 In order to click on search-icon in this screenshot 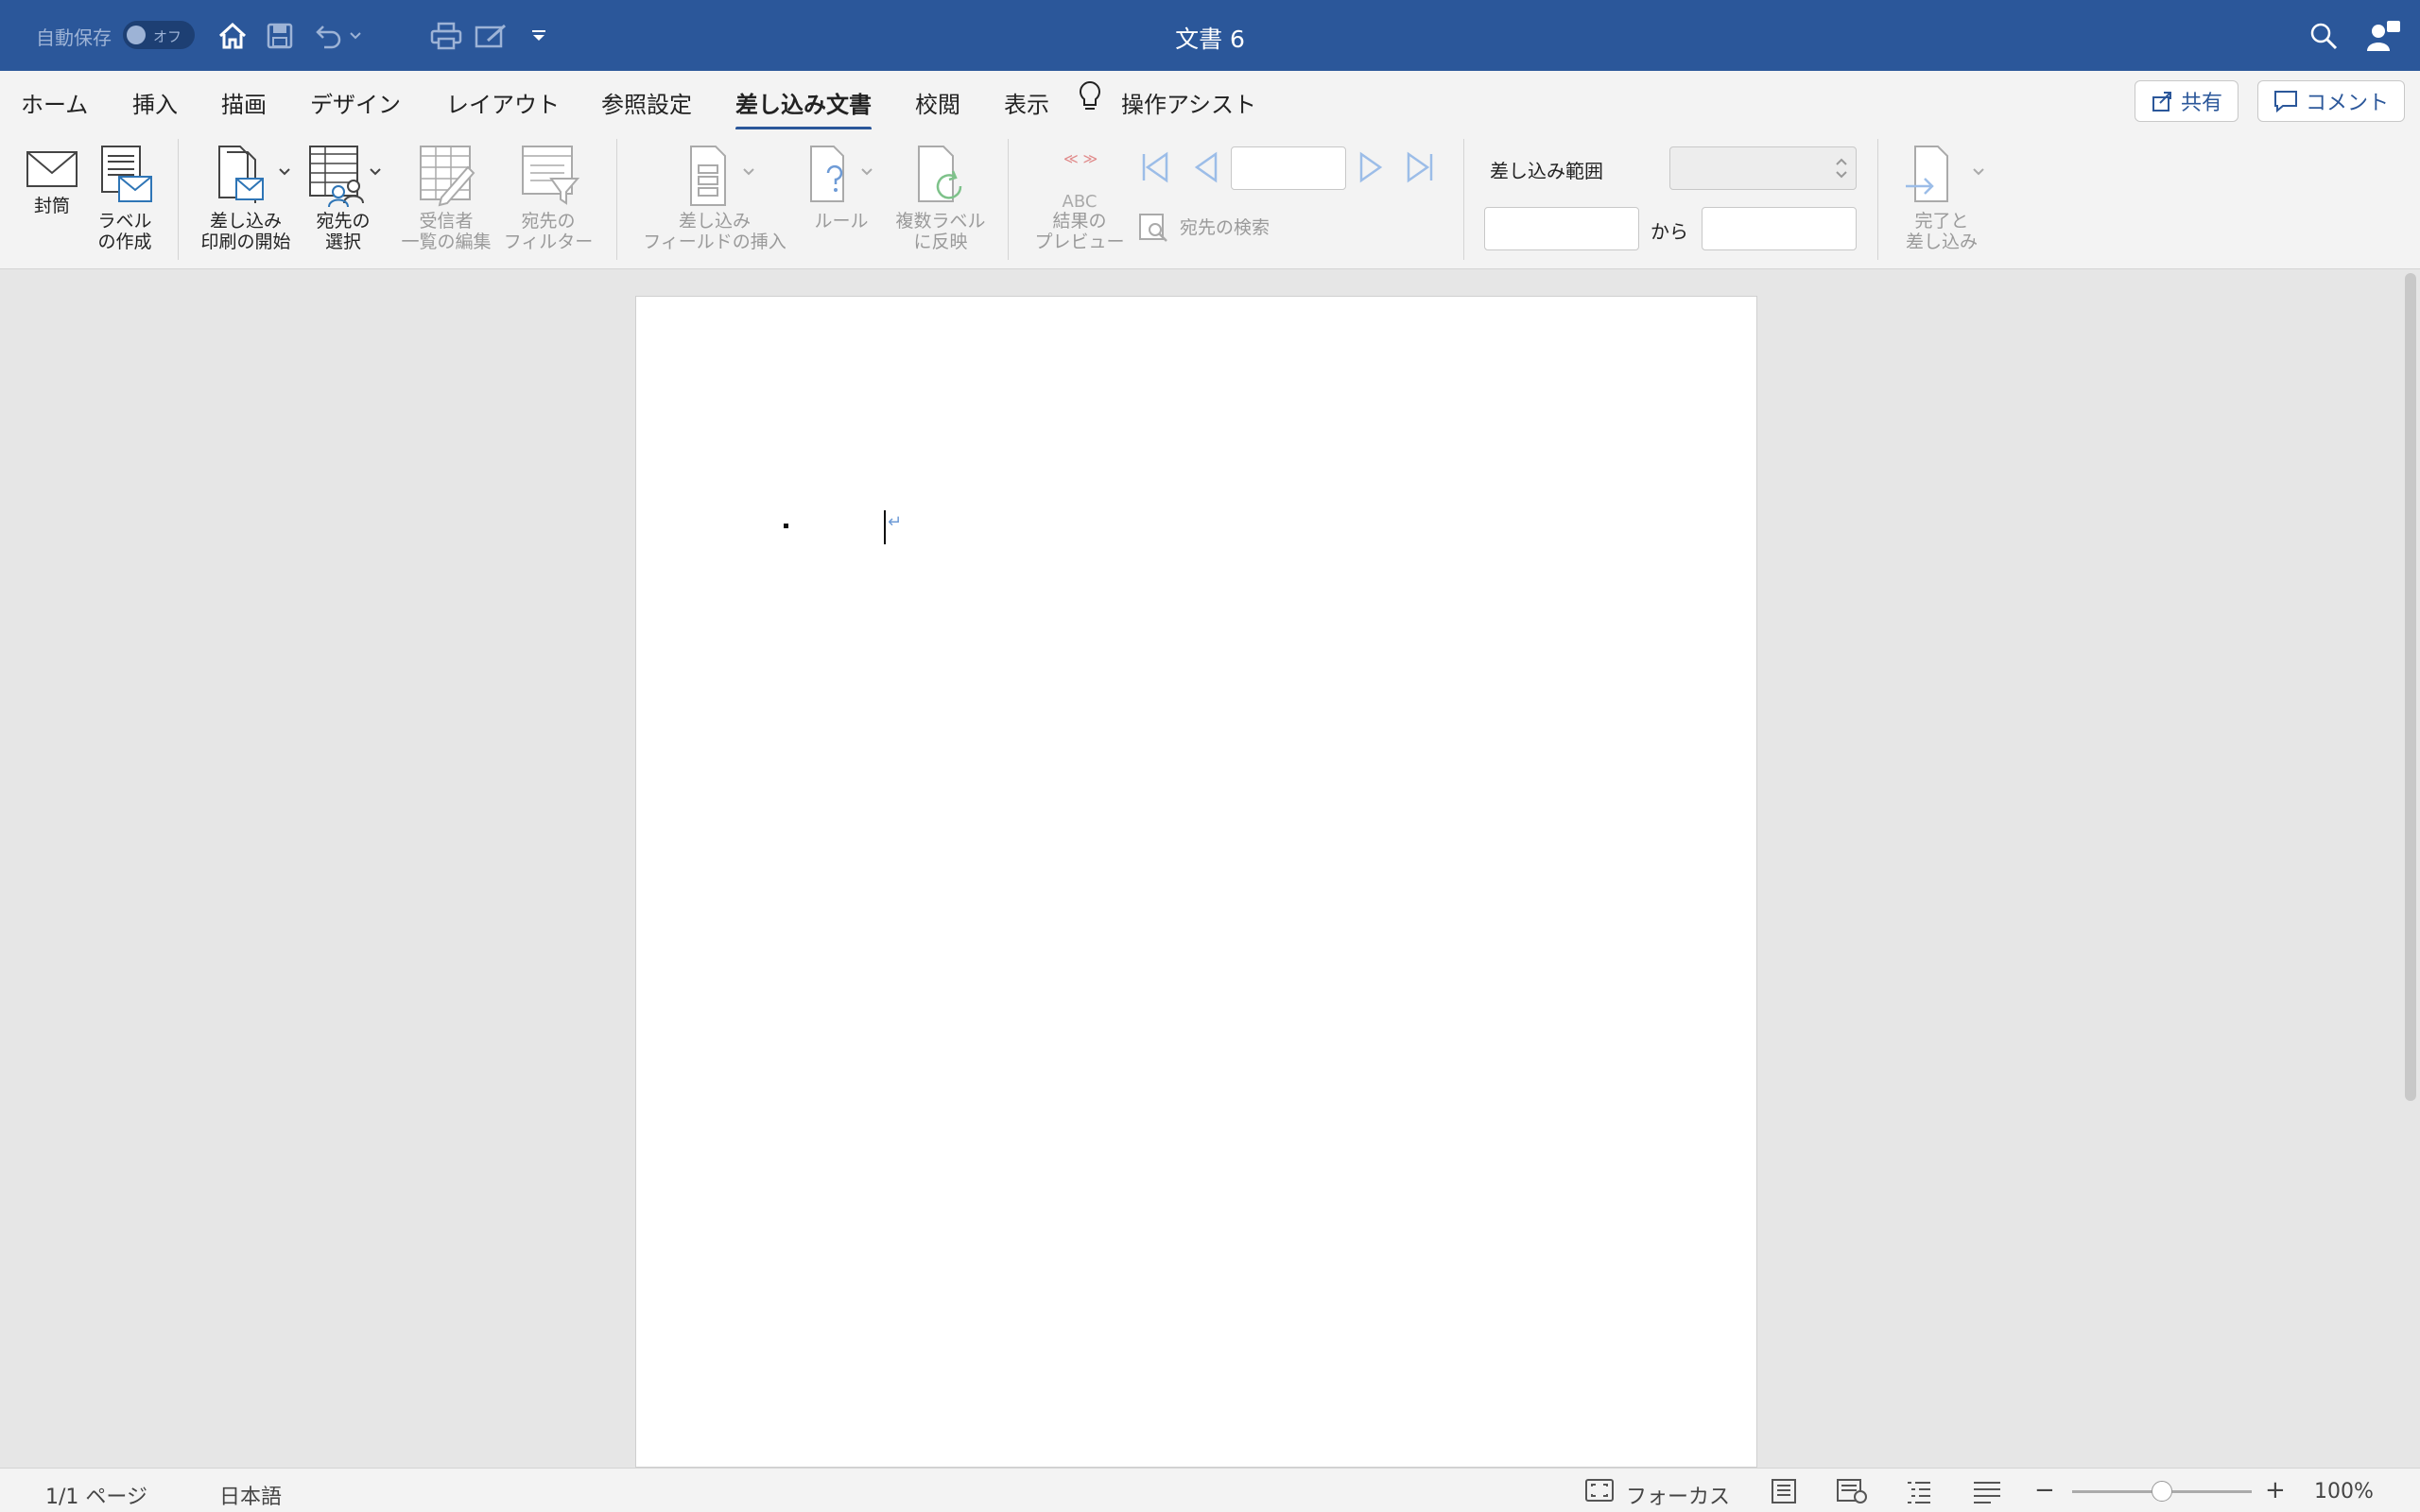, I will do `click(2323, 36)`.